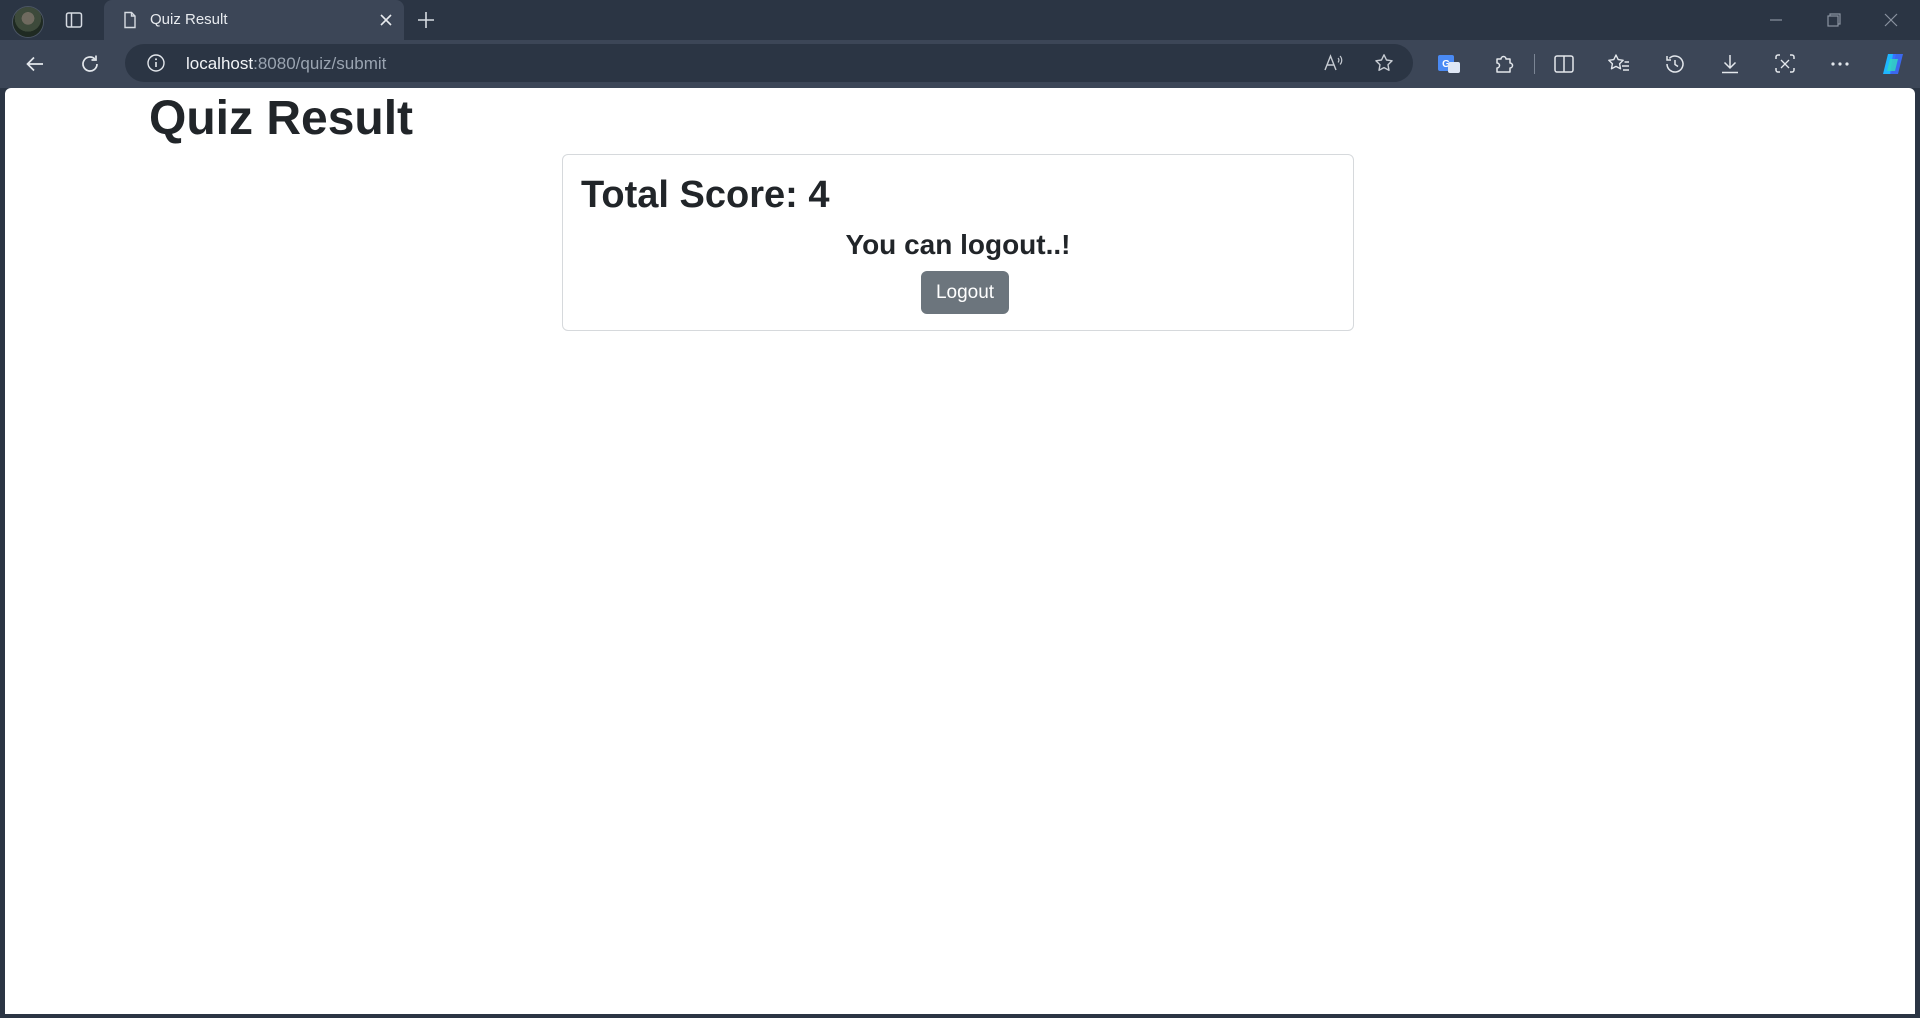 The image size is (1920, 1018). I want to click on logout-button: Logout, so click(965, 292).